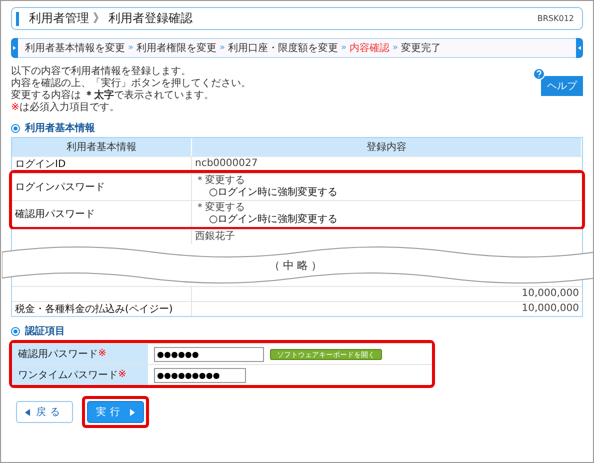  What do you see at coordinates (15, 108) in the screenshot?
I see `required-mark: ※` at bounding box center [15, 108].